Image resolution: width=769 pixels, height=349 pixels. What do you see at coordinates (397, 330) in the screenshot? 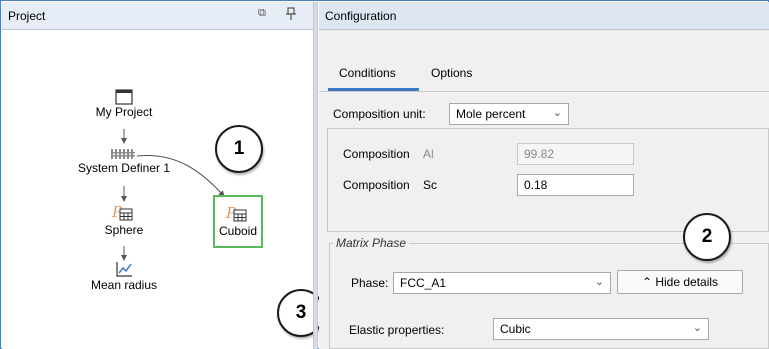
I see `elastic-properties-label: Elastic properties:` at bounding box center [397, 330].